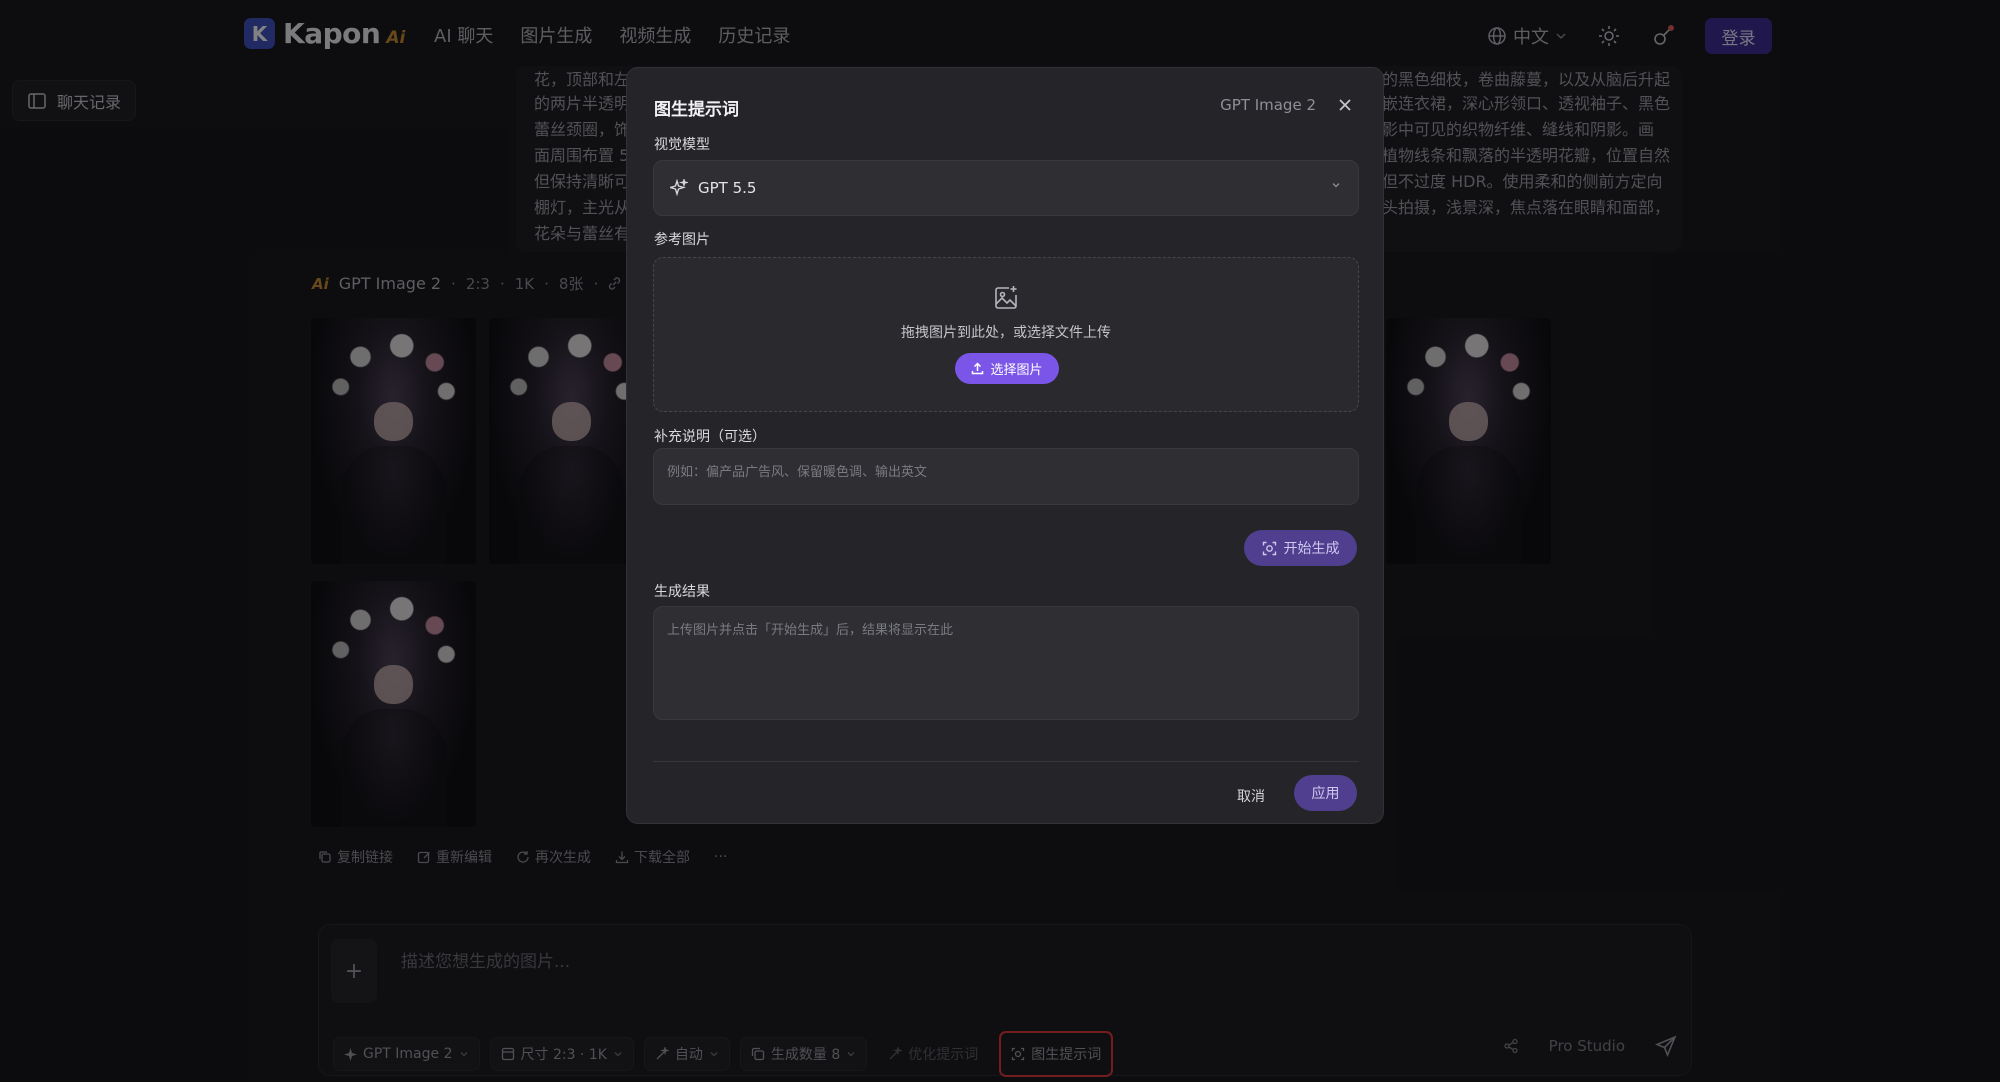  Describe the element at coordinates (1016, 370) in the screenshot. I see `choose-image-label: 选择图片` at that location.